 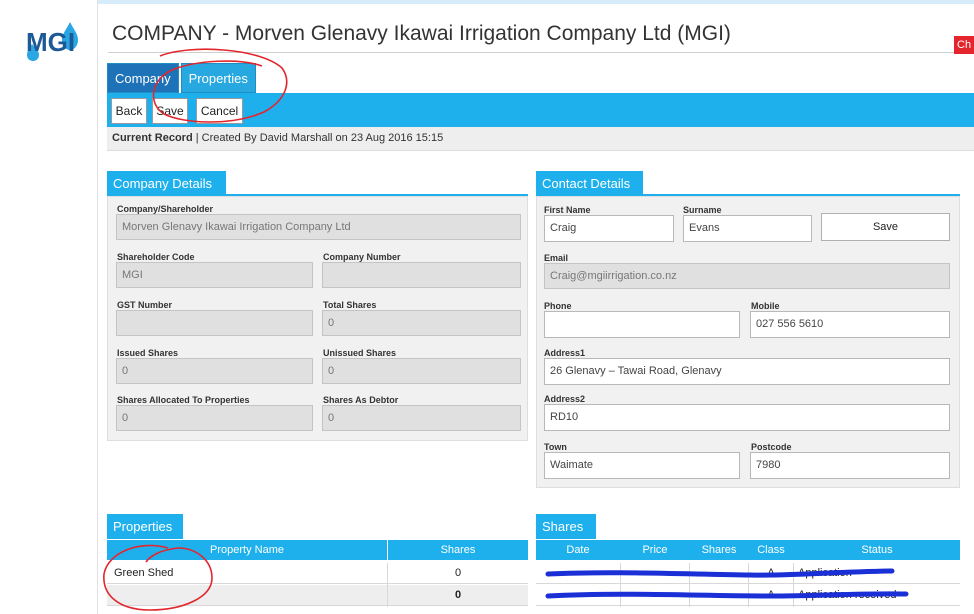 I want to click on contact-save-button: Save, so click(x=885, y=227).